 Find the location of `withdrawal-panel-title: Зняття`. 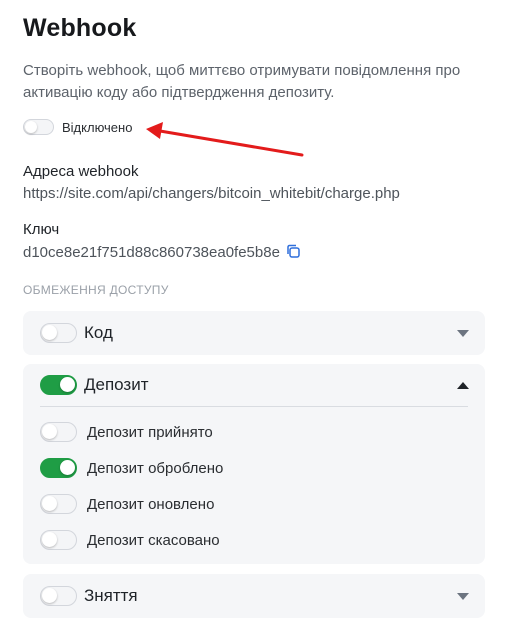

withdrawal-panel-title: Зняття is located at coordinates (111, 595).